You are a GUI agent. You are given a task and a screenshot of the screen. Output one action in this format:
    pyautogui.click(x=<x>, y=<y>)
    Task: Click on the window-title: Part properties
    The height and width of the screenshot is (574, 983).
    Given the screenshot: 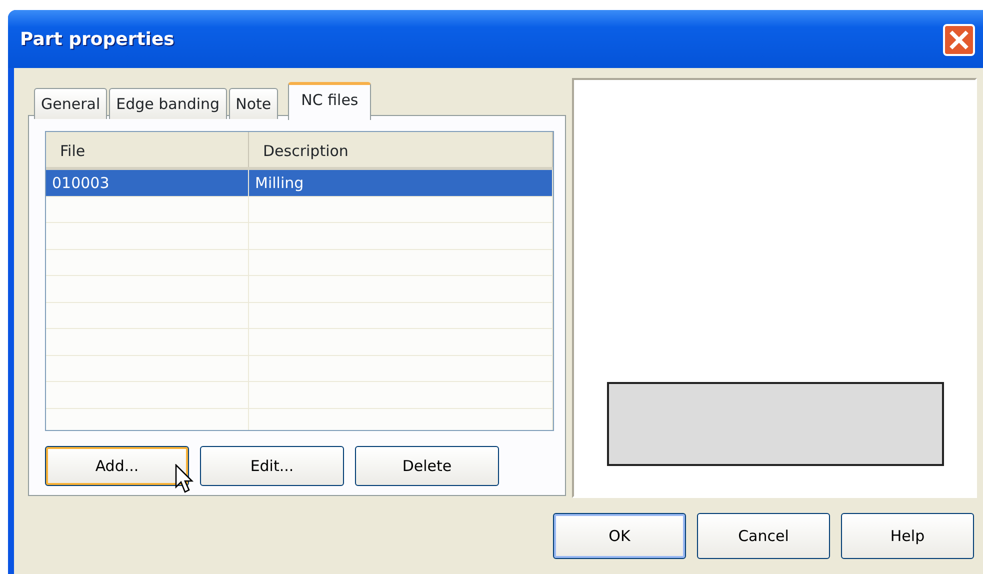 What is the action you would take?
    pyautogui.click(x=97, y=40)
    